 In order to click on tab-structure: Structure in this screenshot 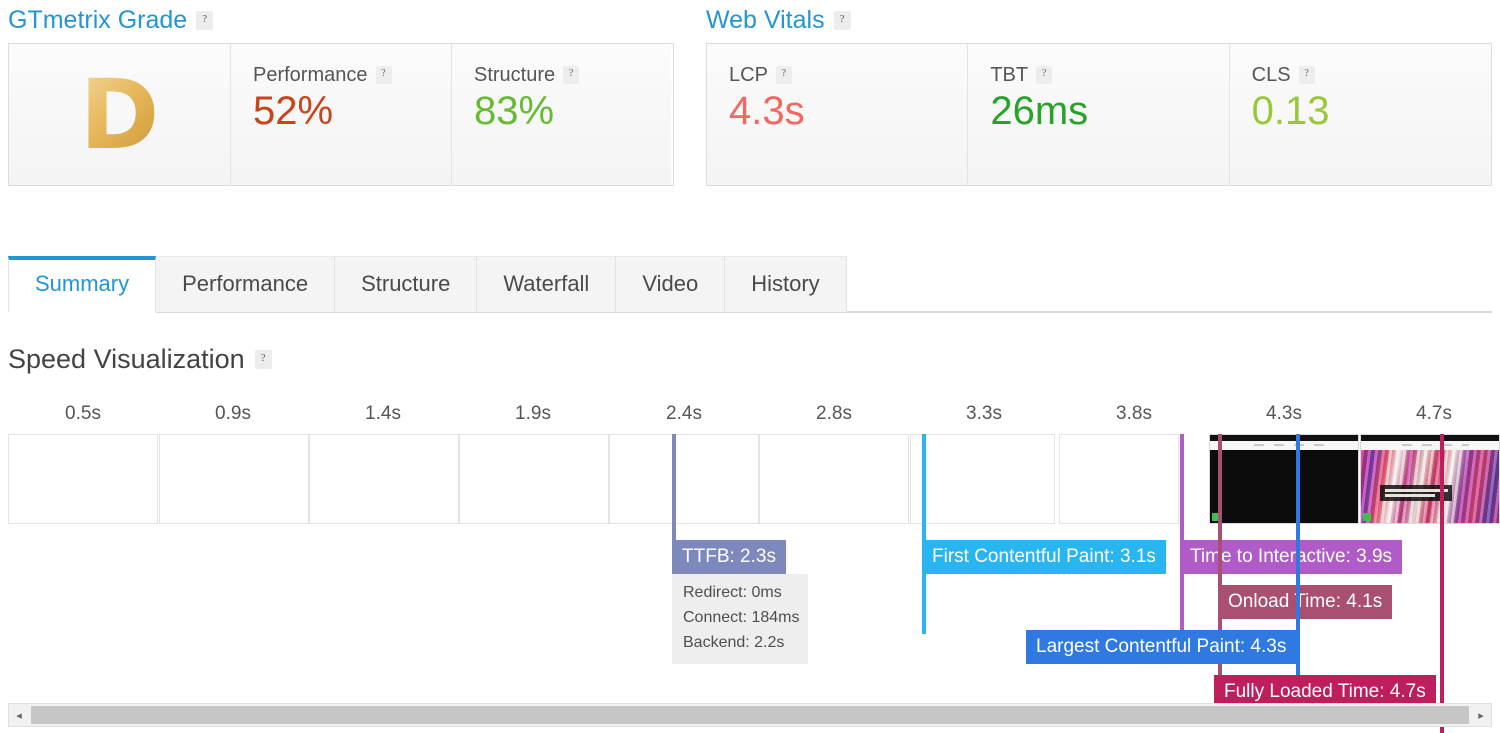, I will do `click(406, 284)`.